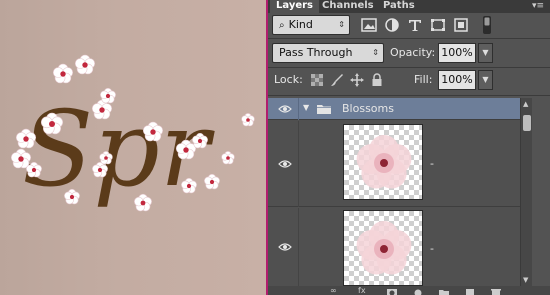 This screenshot has height=295, width=550. What do you see at coordinates (336, 291) in the screenshot?
I see `link-layers-icon: ∞` at bounding box center [336, 291].